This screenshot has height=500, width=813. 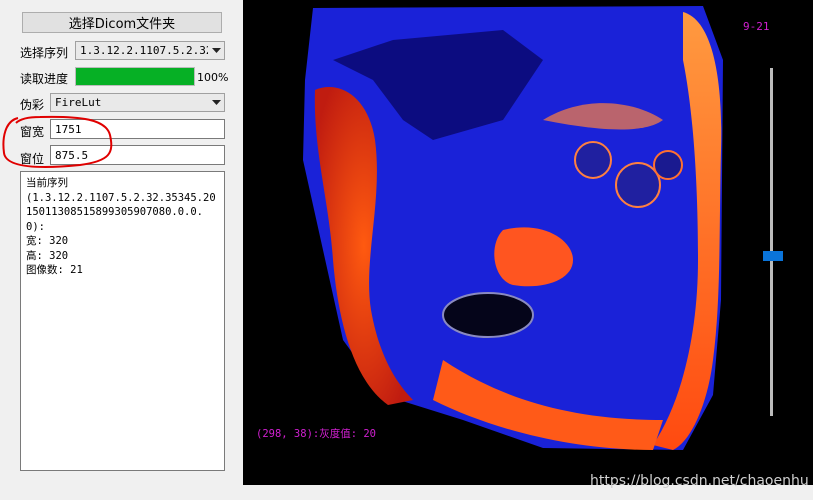 I want to click on progress-fill, so click(x=135, y=76).